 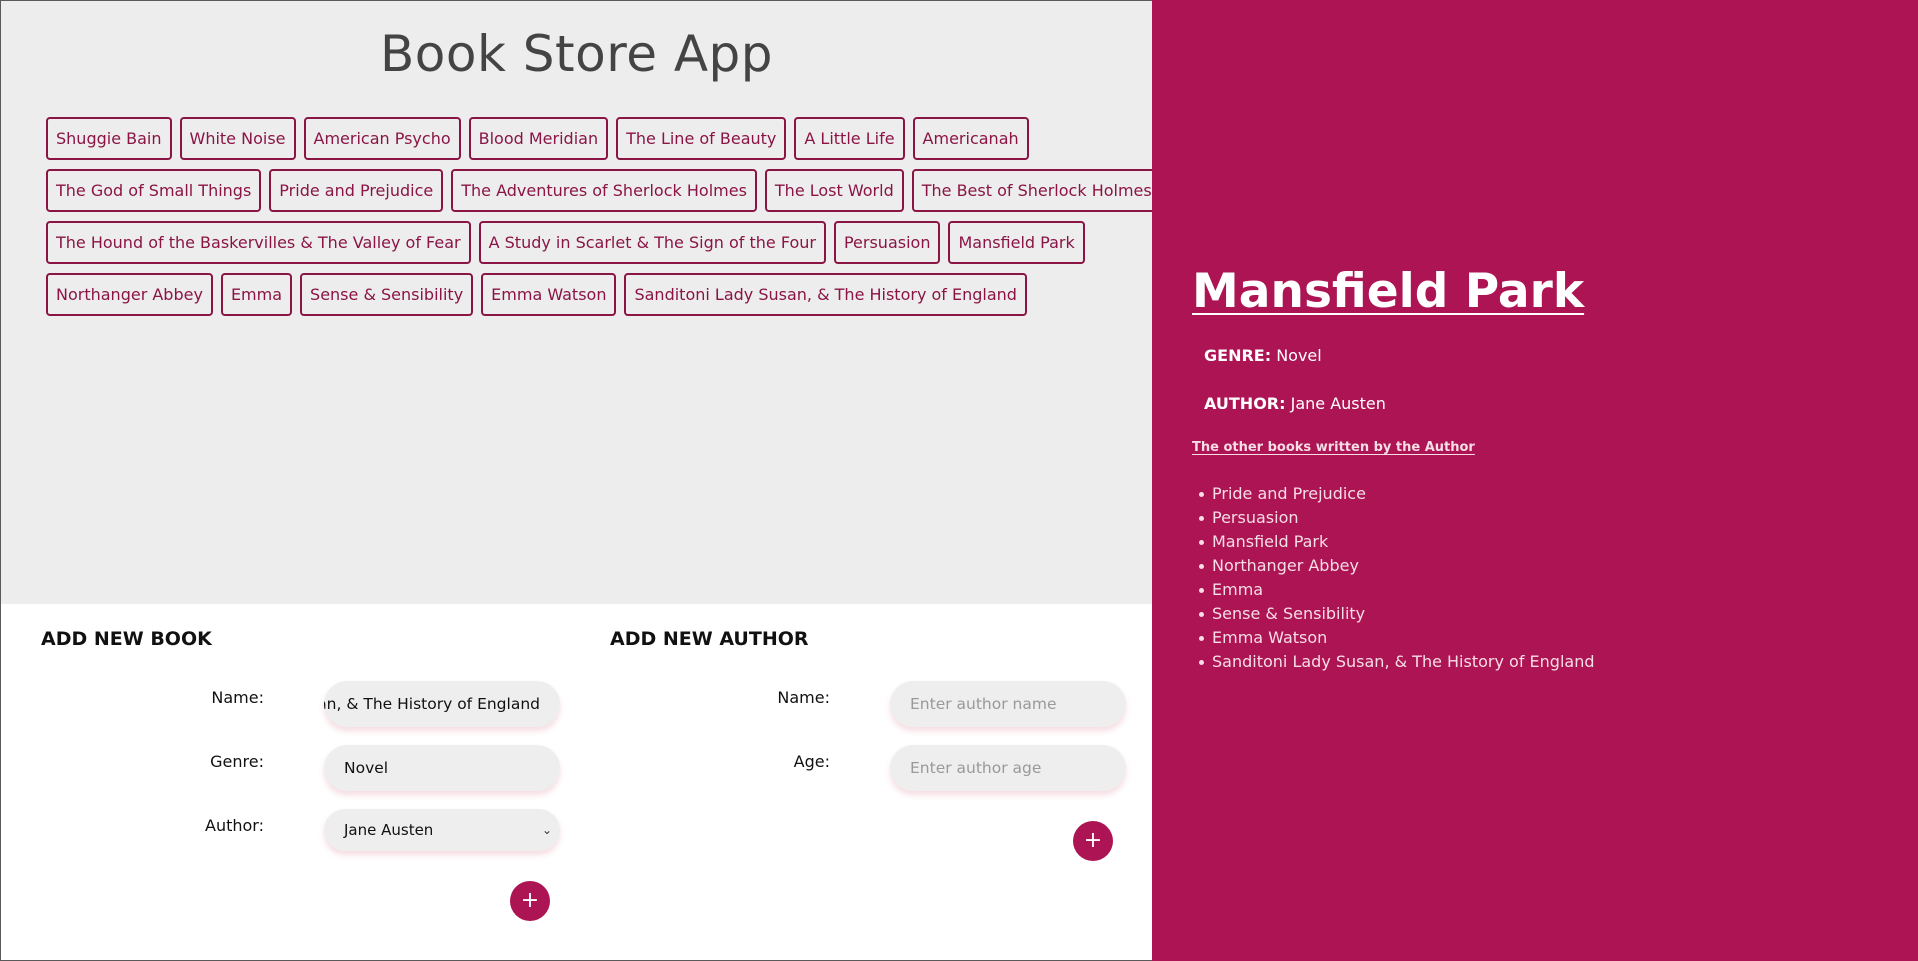 What do you see at coordinates (1016, 242) in the screenshot?
I see `book-chip: Mansfield Park` at bounding box center [1016, 242].